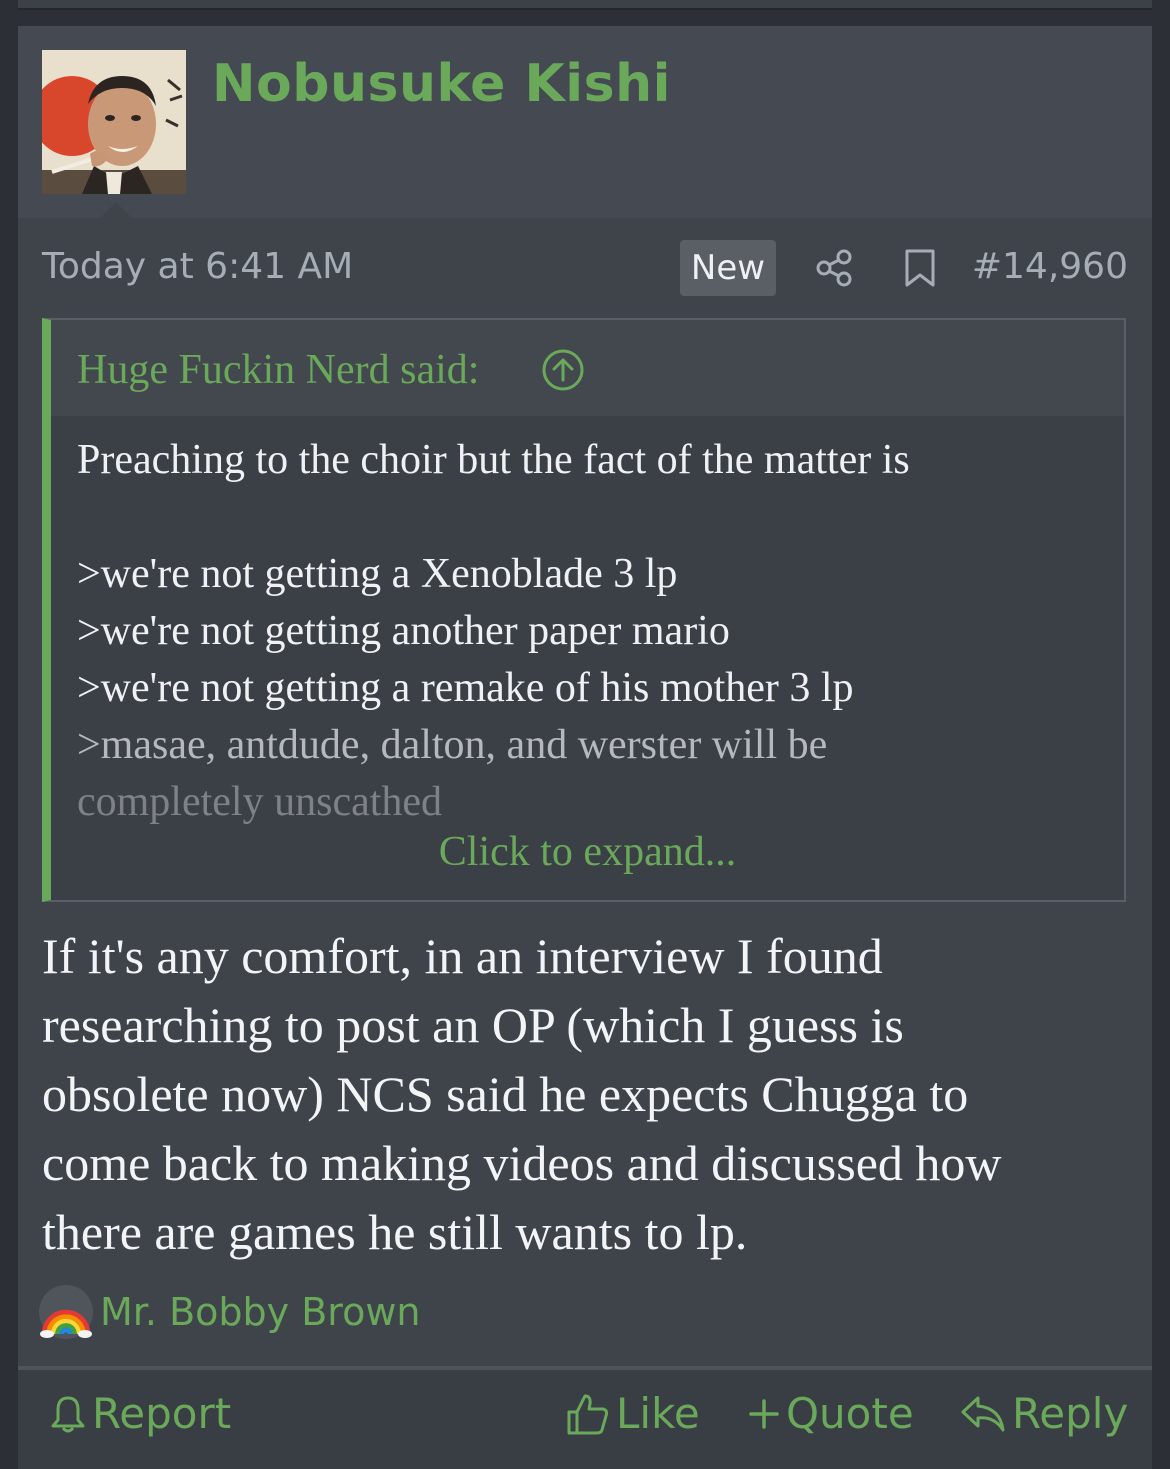 This screenshot has width=1170, height=1469. I want to click on like-label: Like, so click(658, 1413).